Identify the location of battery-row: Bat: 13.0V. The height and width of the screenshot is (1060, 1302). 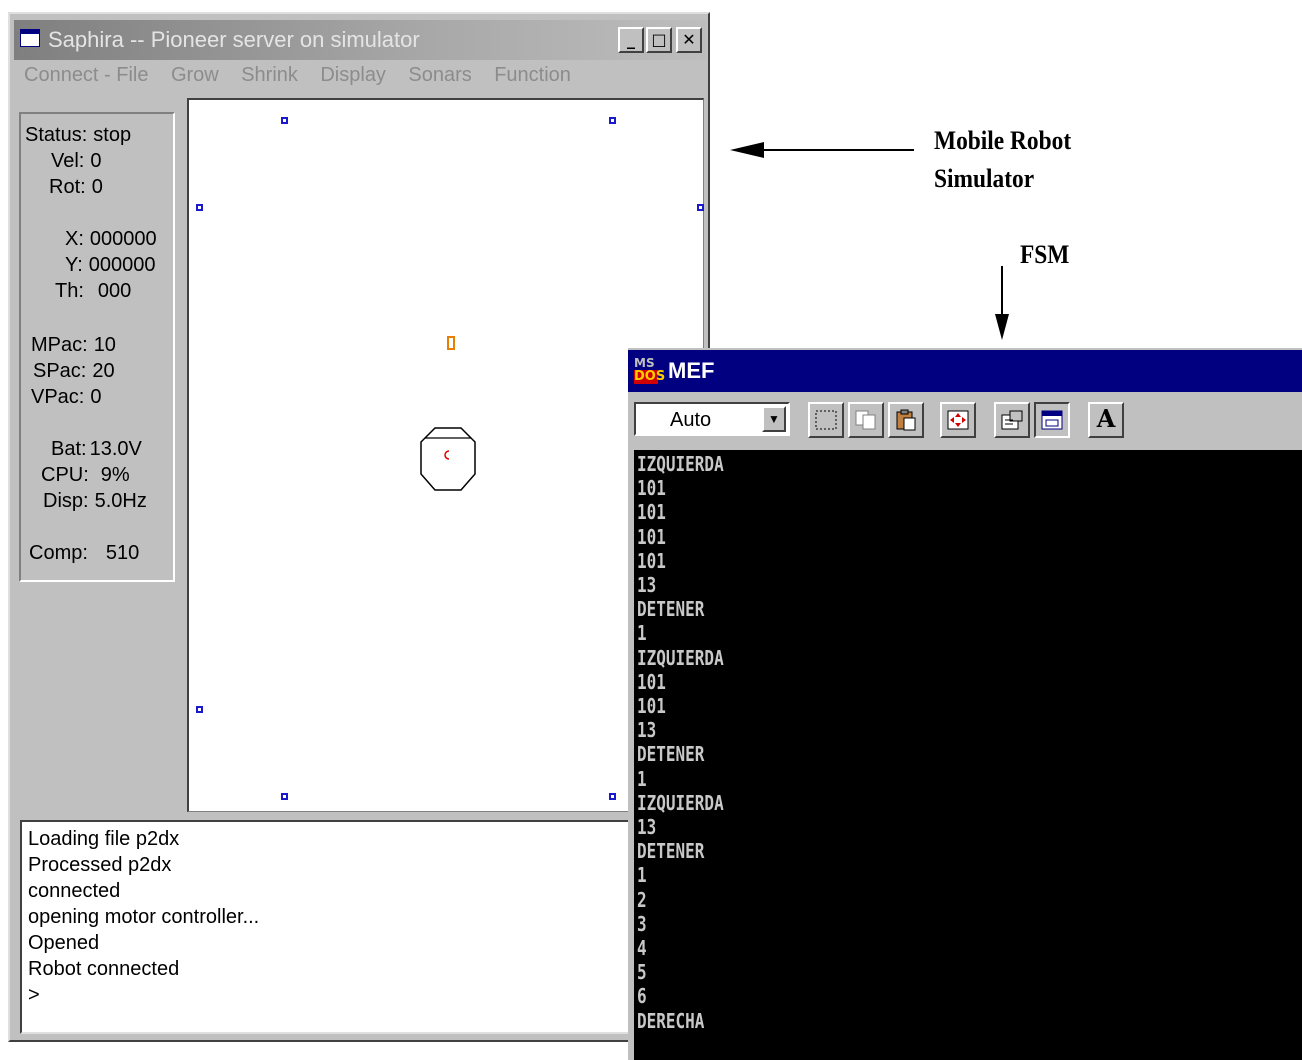
(96, 449).